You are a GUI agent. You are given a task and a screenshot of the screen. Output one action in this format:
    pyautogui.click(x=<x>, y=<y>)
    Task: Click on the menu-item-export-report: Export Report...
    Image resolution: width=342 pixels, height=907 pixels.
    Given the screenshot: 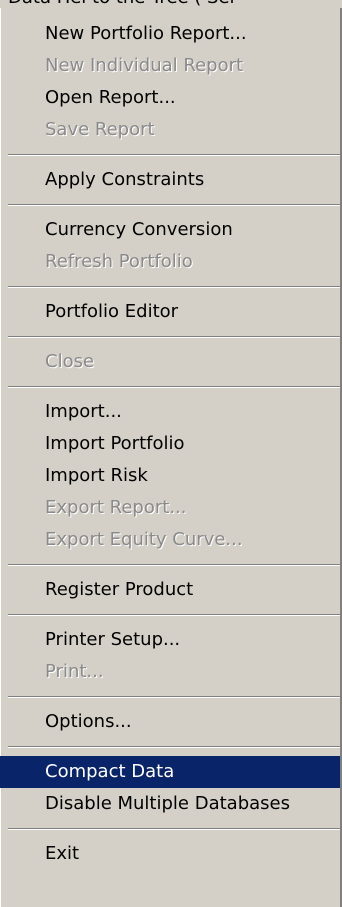 What is the action you would take?
    pyautogui.click(x=116, y=507)
    